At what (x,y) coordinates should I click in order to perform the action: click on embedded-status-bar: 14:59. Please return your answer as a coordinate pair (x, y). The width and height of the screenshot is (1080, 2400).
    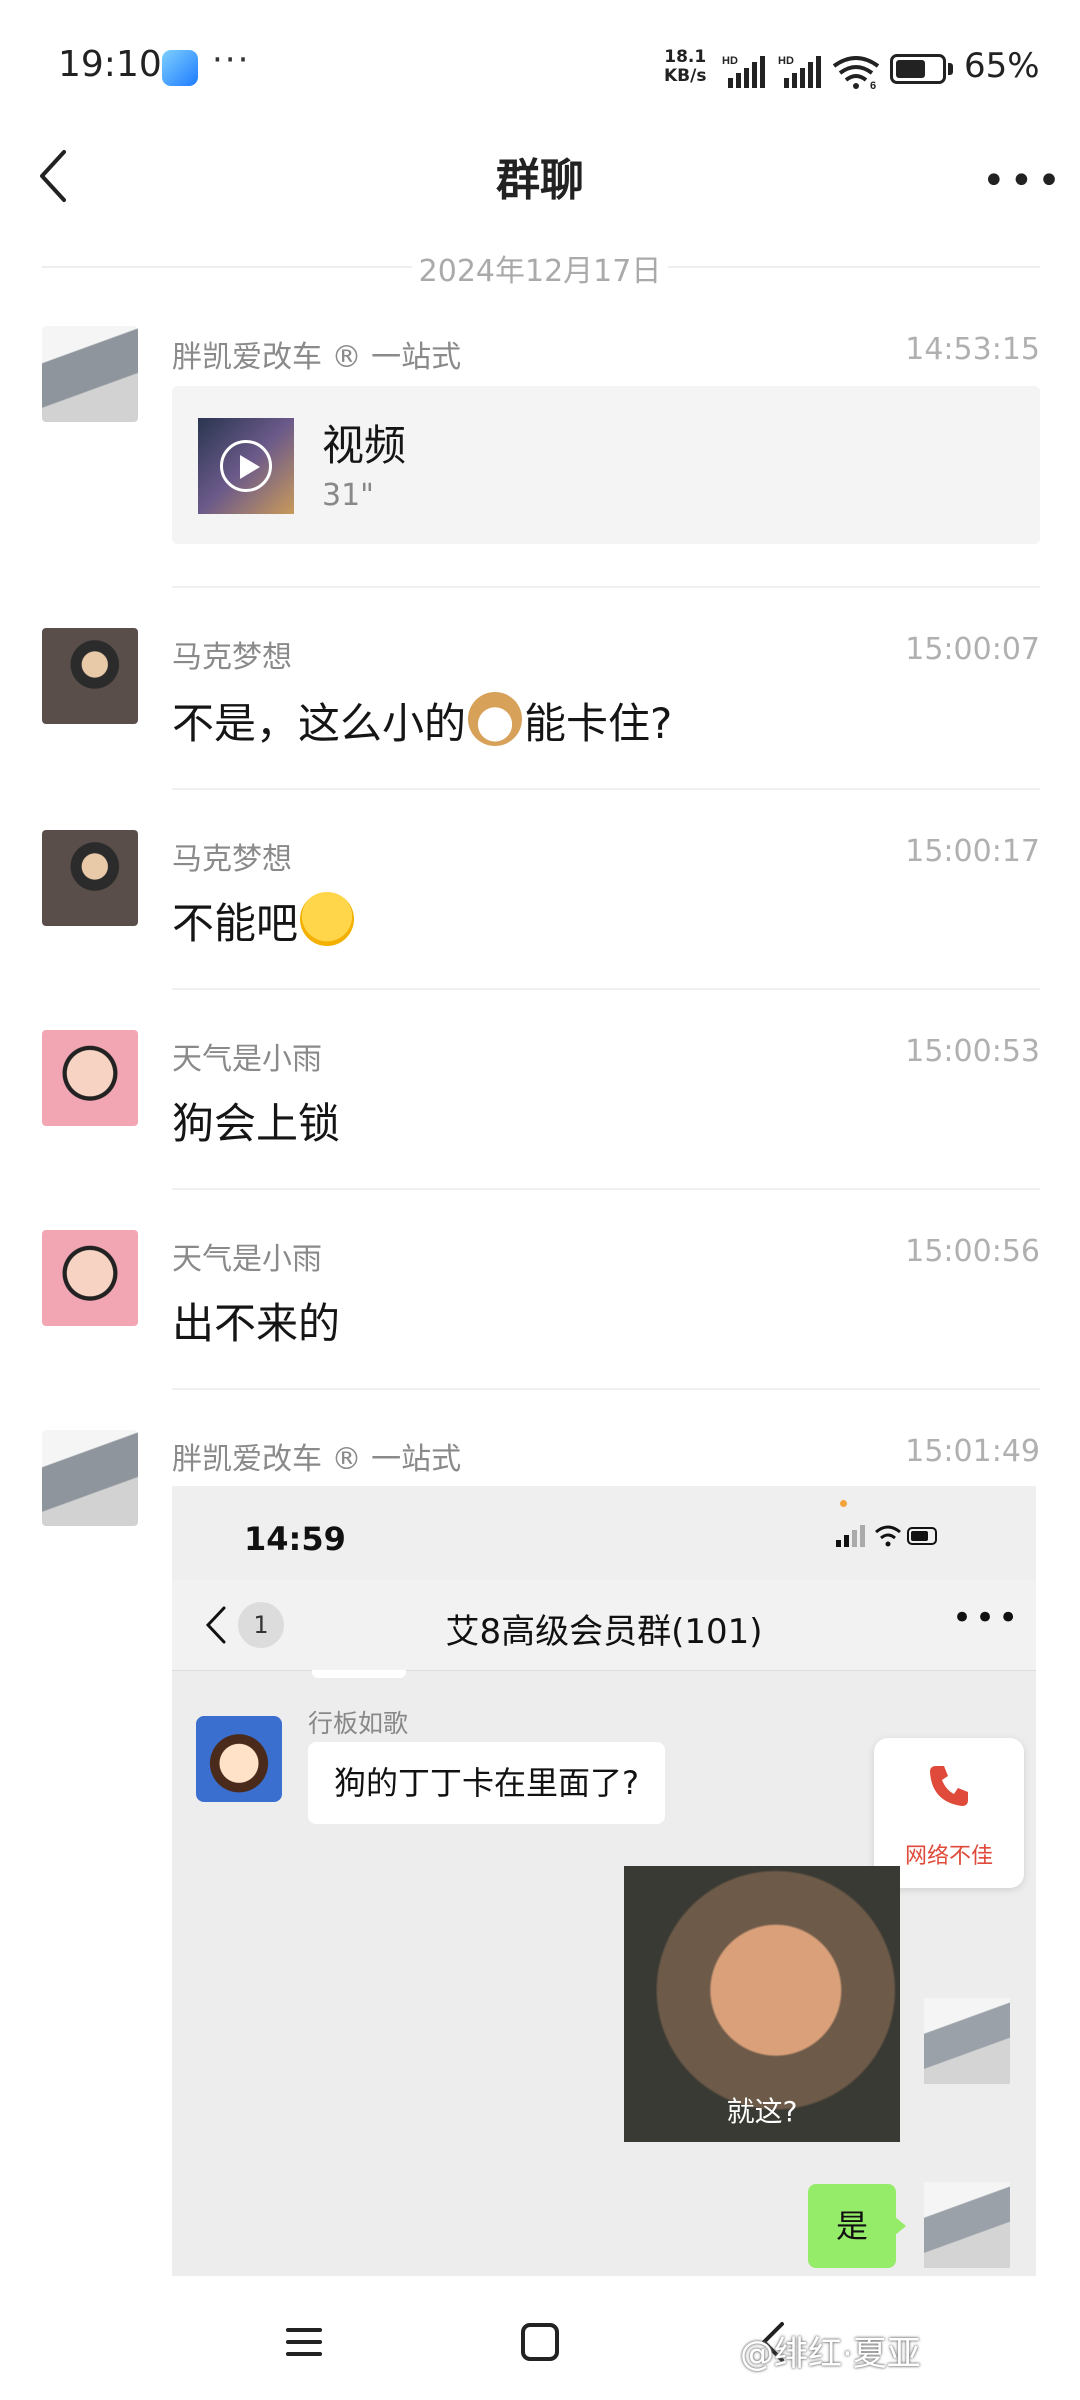
    Looking at the image, I should click on (604, 1533).